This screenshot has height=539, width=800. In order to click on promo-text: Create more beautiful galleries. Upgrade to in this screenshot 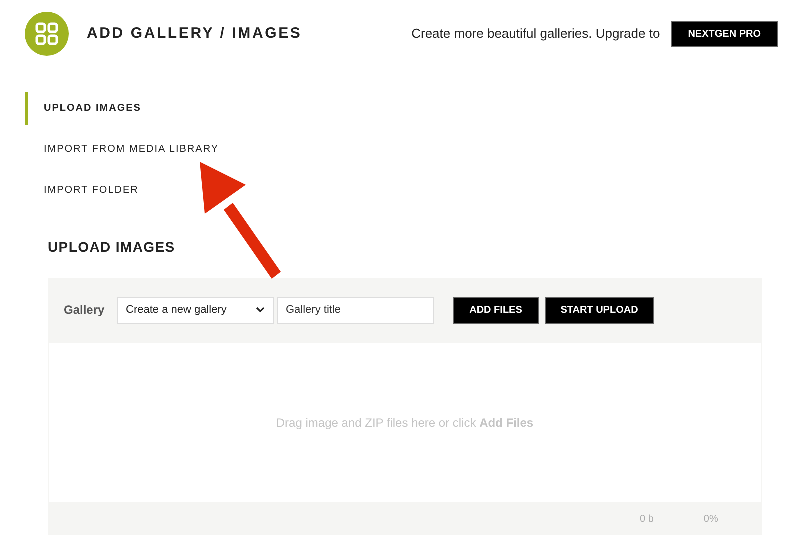, I will do `click(536, 34)`.